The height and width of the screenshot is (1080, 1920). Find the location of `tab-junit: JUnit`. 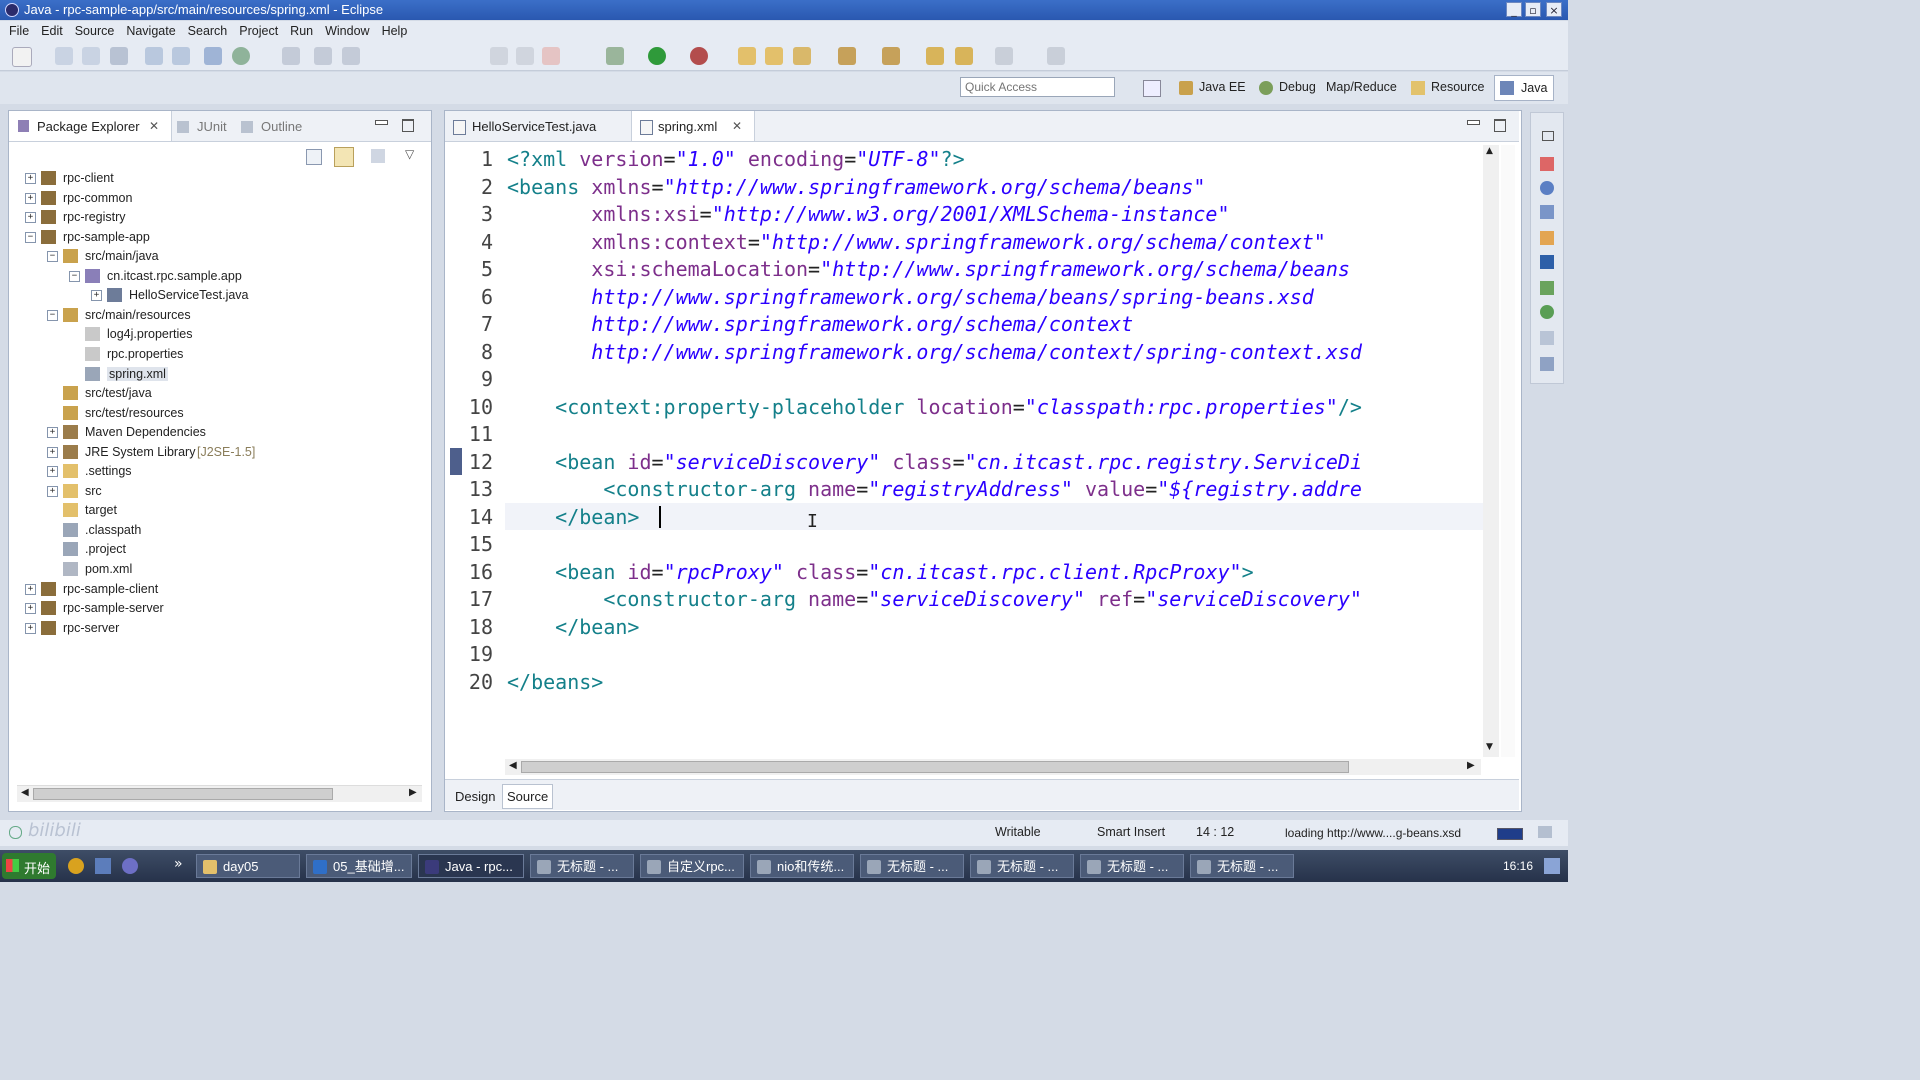

tab-junit: JUnit is located at coordinates (212, 126).